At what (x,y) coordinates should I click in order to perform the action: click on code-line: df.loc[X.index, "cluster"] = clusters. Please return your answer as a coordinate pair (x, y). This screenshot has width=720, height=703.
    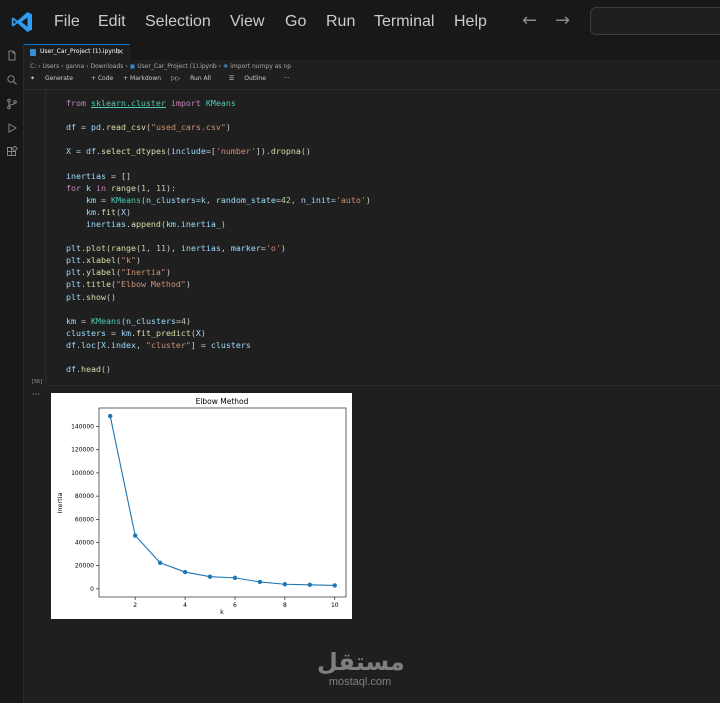
    Looking at the image, I should click on (158, 344).